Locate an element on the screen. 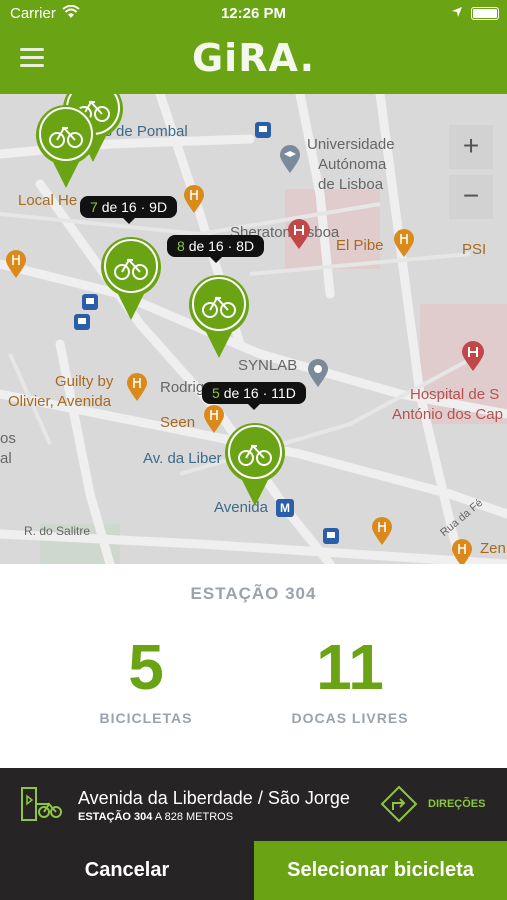 Image resolution: width=507 pixels, height=900 pixels. location-arrow-icon is located at coordinates (457, 12).